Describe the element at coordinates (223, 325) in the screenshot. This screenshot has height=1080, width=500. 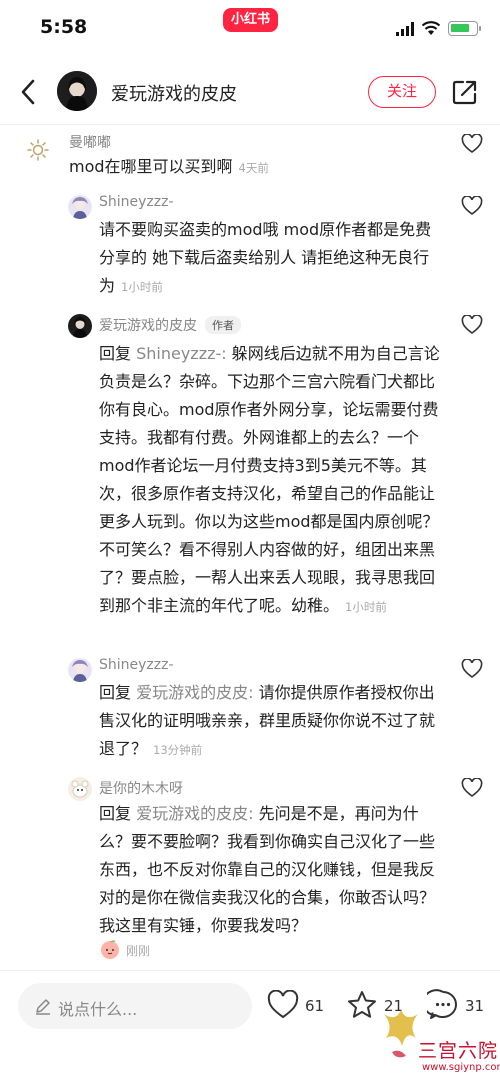
I see `author-tag: 作者` at that location.